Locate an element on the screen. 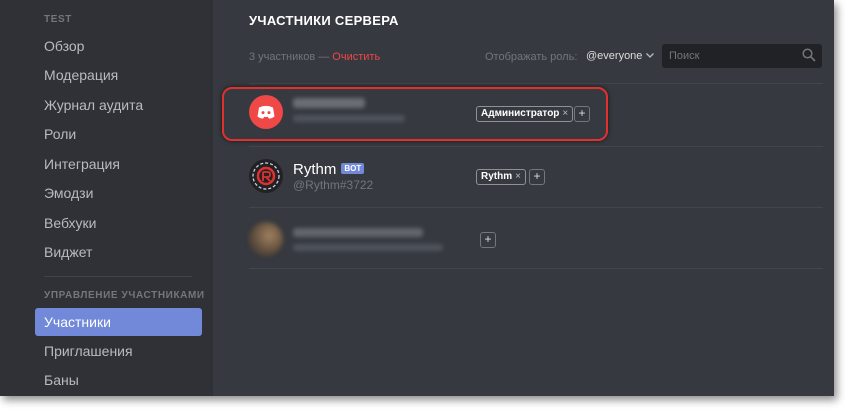 This screenshot has width=850, height=412. sidebar-divider is located at coordinates (118, 276).